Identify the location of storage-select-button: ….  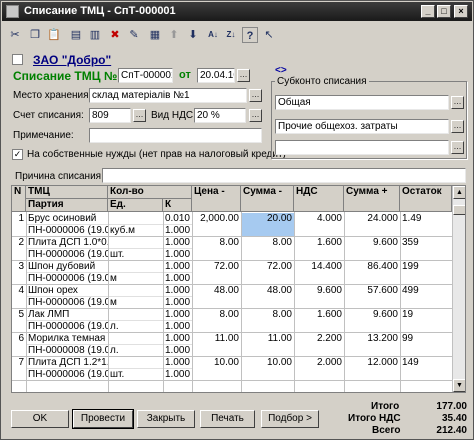
(255, 95).